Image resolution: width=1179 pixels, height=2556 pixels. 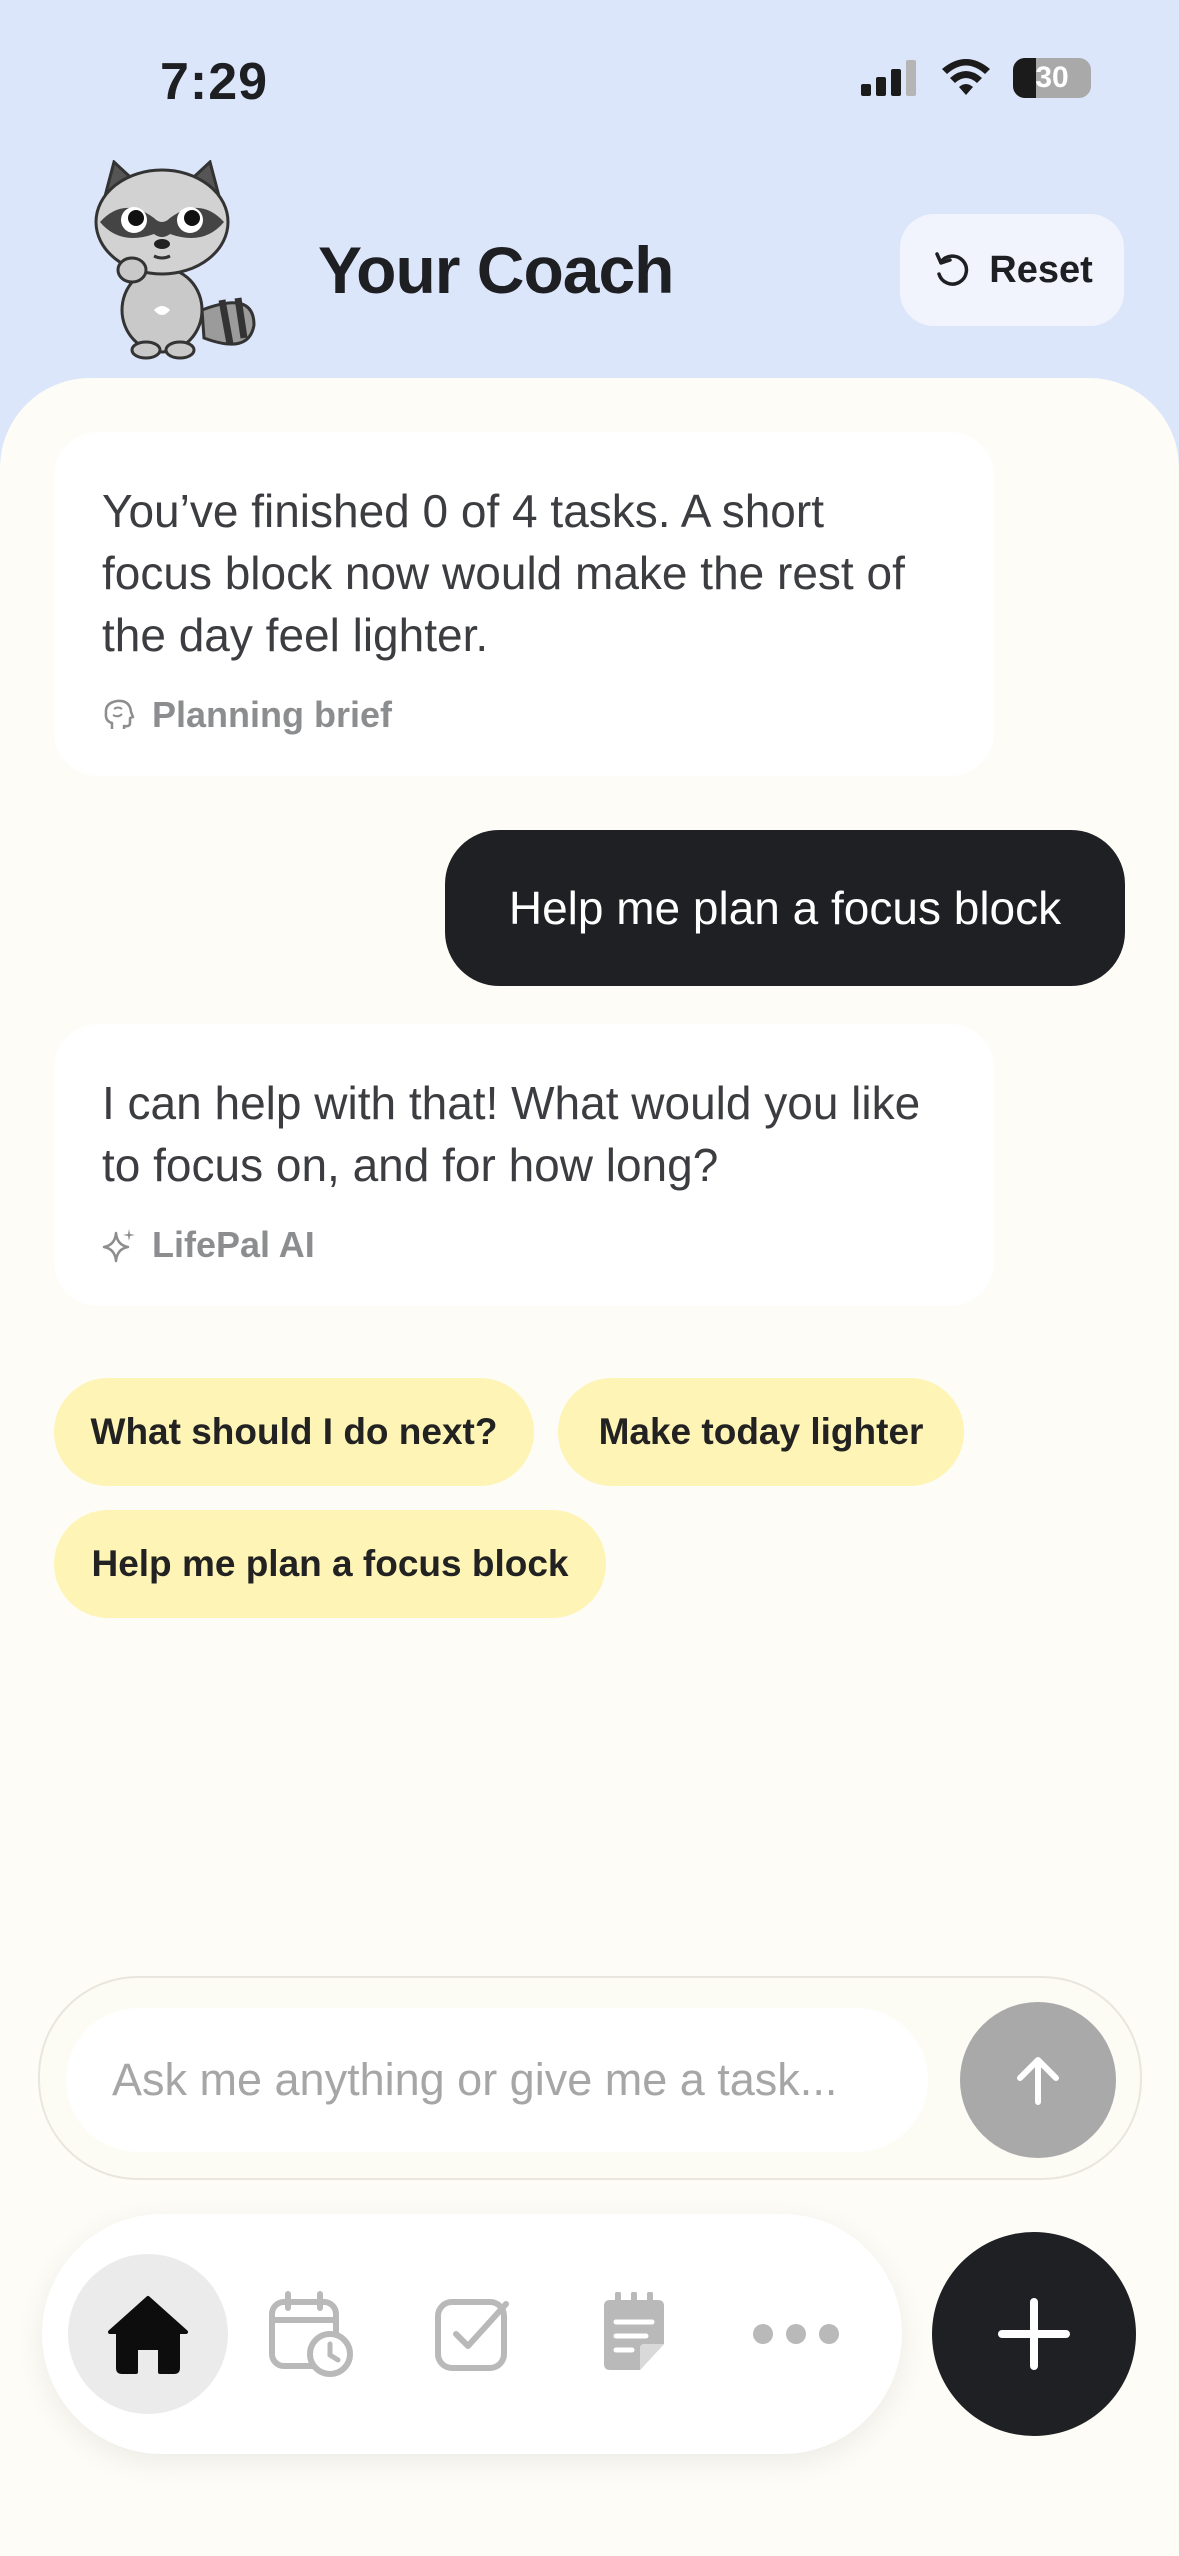 I want to click on suggestion-chip: Make today lighter, so click(x=761, y=1432).